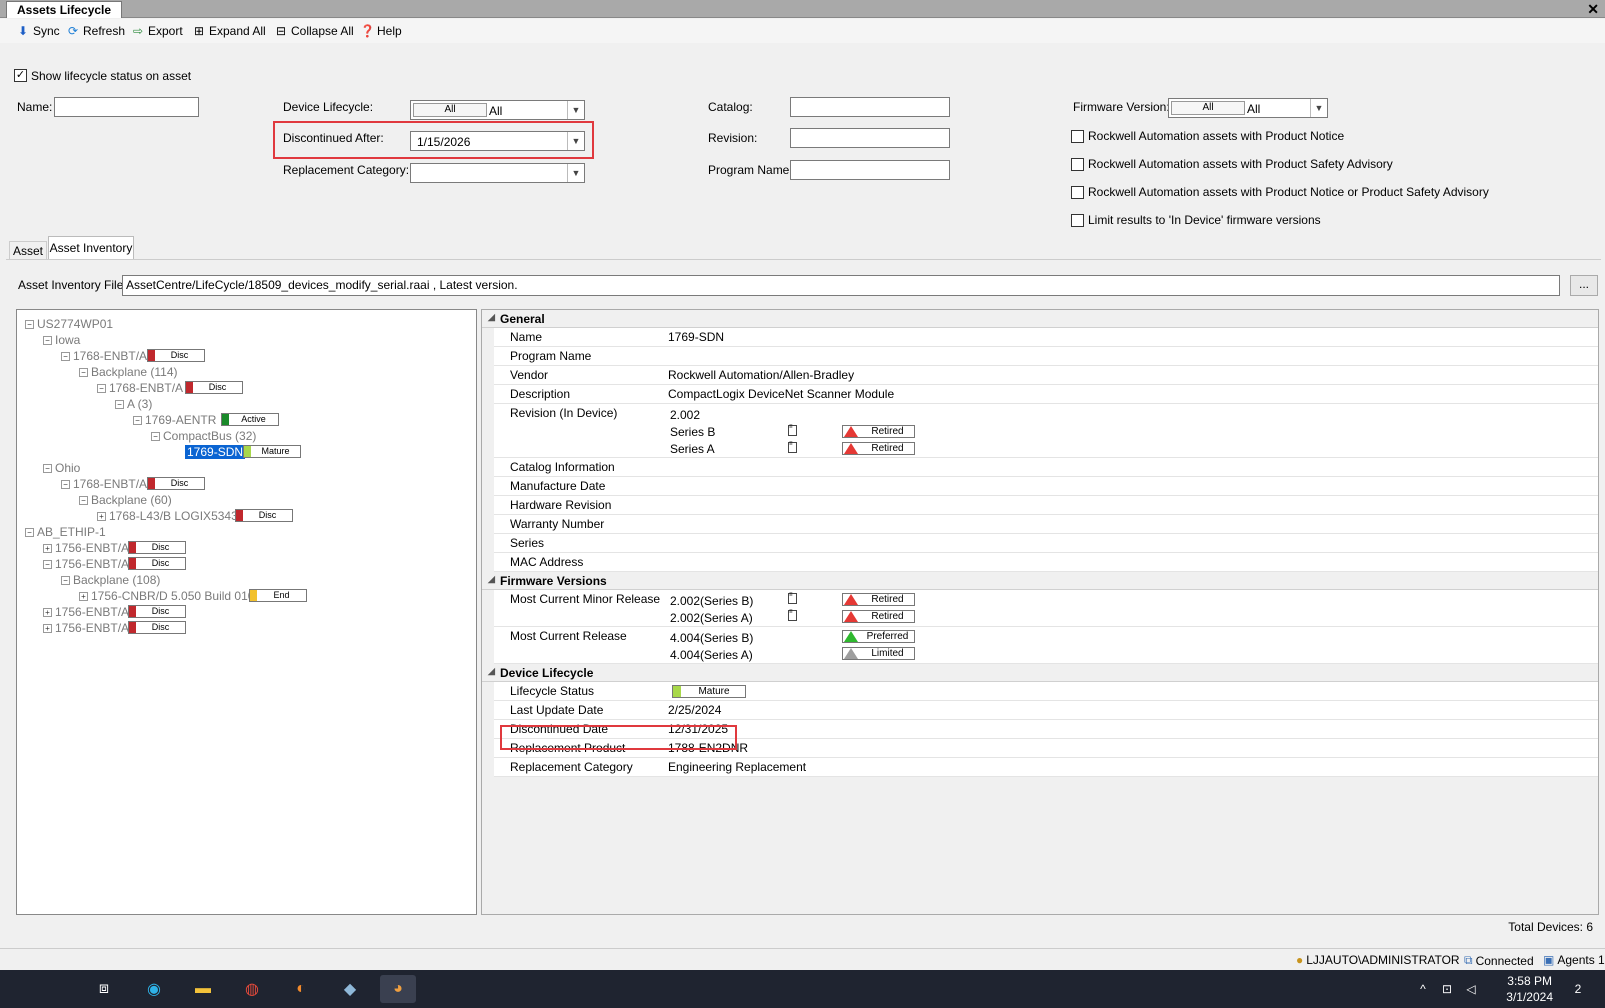  Describe the element at coordinates (1593, 9) in the screenshot. I see `close-button: ✕` at that location.